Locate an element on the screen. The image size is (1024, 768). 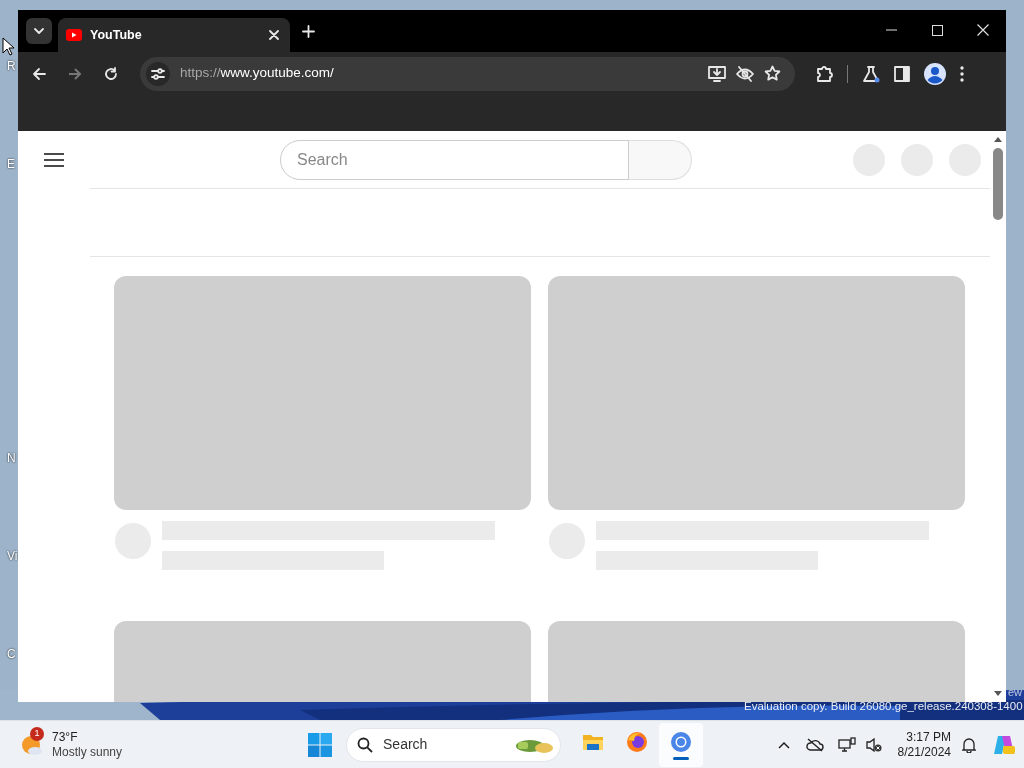
extensions-button is located at coordinates (824, 73).